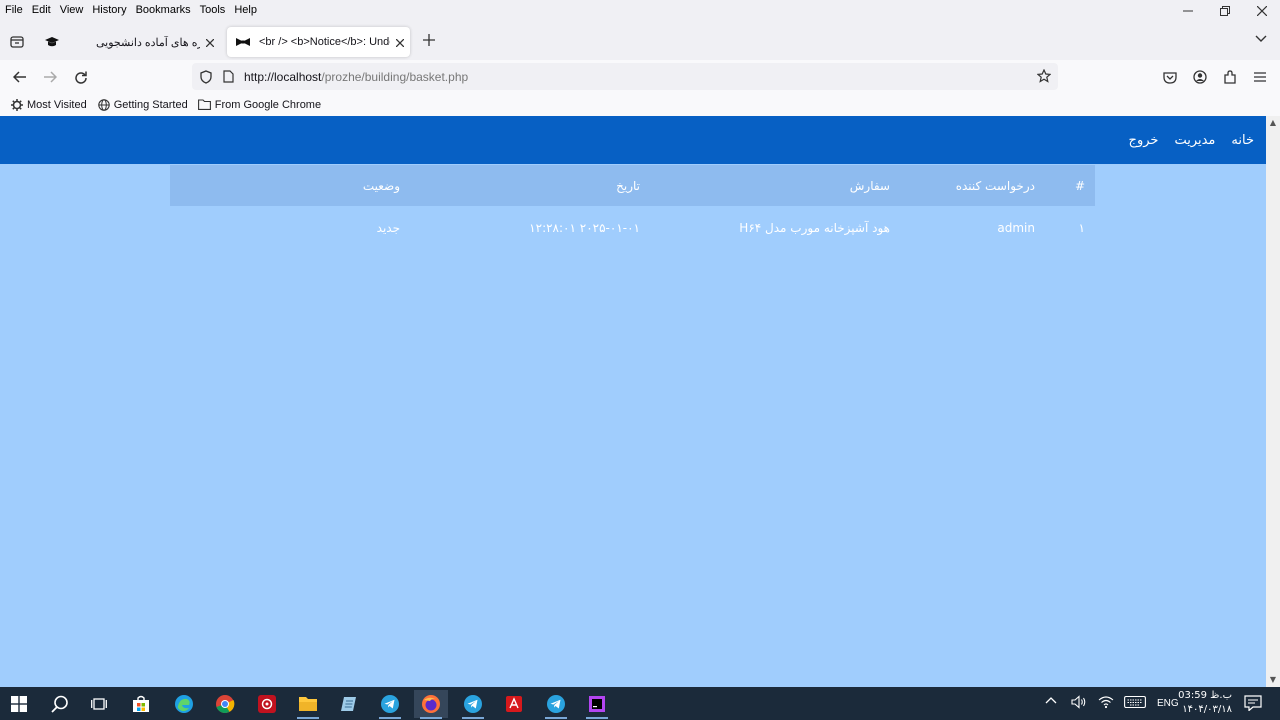 Image resolution: width=1280 pixels, height=720 pixels. I want to click on bookmark-star-button, so click(1044, 76).